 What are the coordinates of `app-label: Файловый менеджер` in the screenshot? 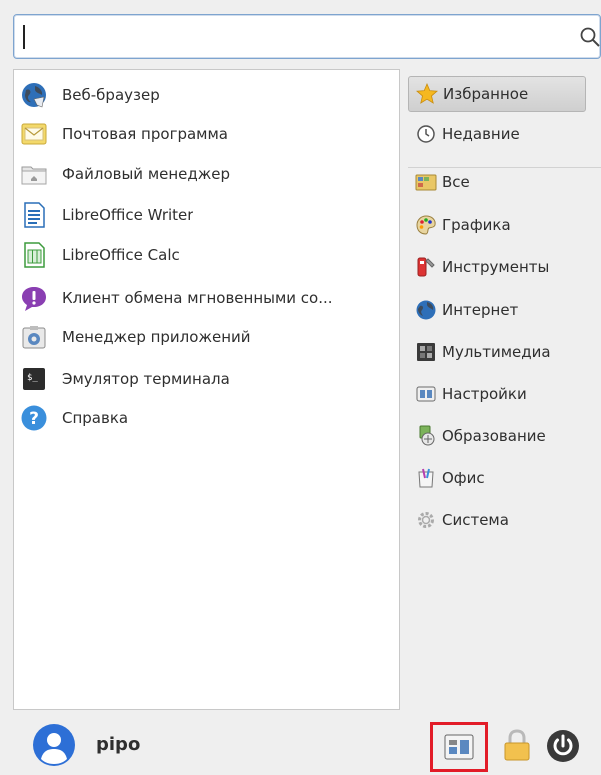 It's located at (146, 174).